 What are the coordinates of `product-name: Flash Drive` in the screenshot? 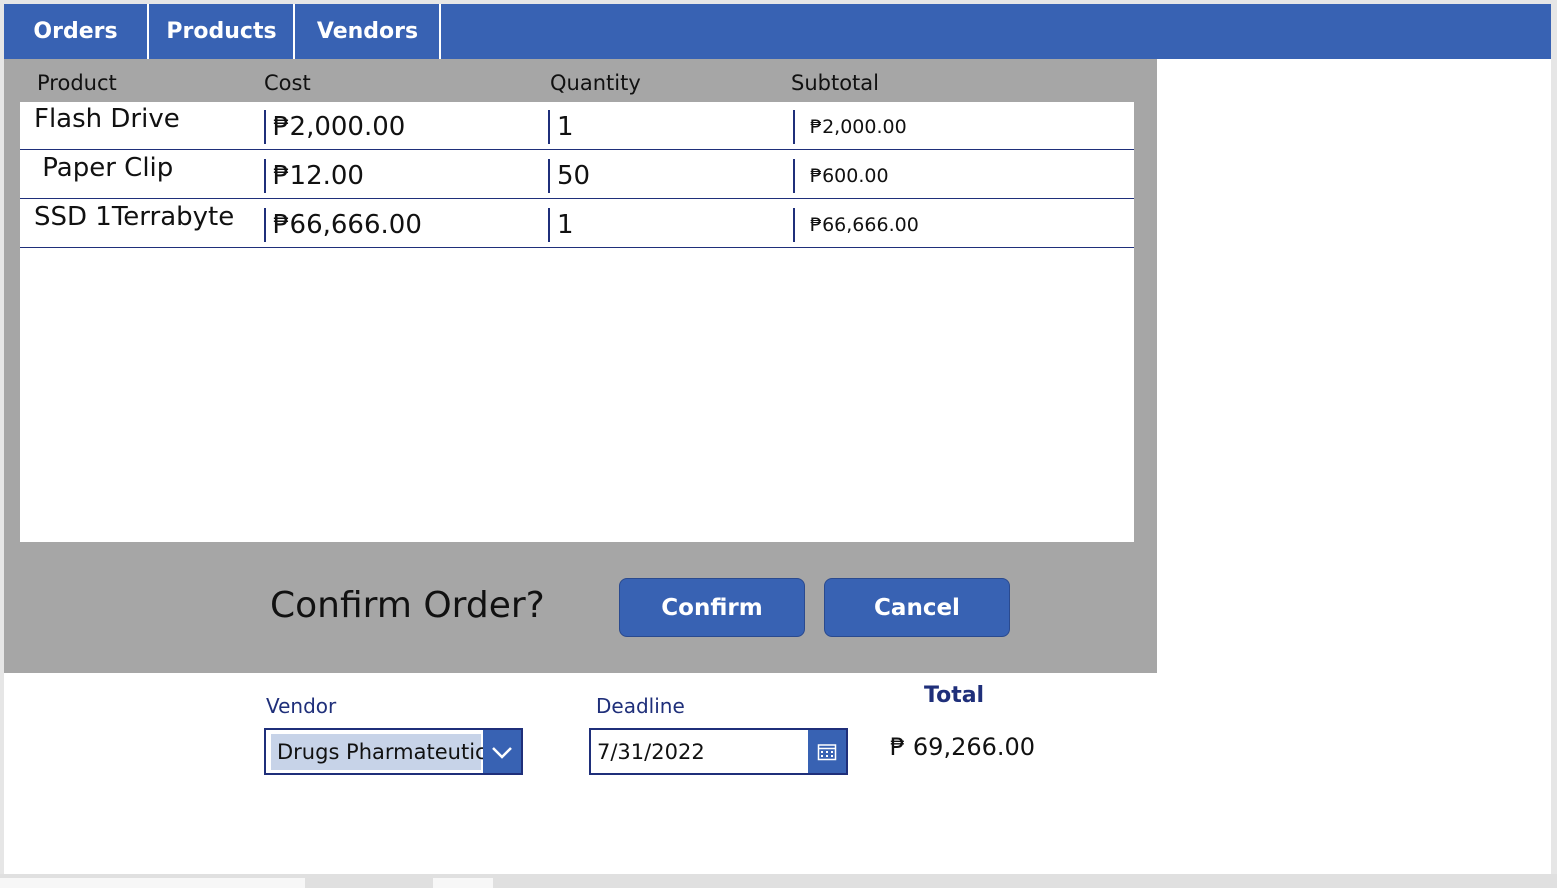 It's located at (107, 119).